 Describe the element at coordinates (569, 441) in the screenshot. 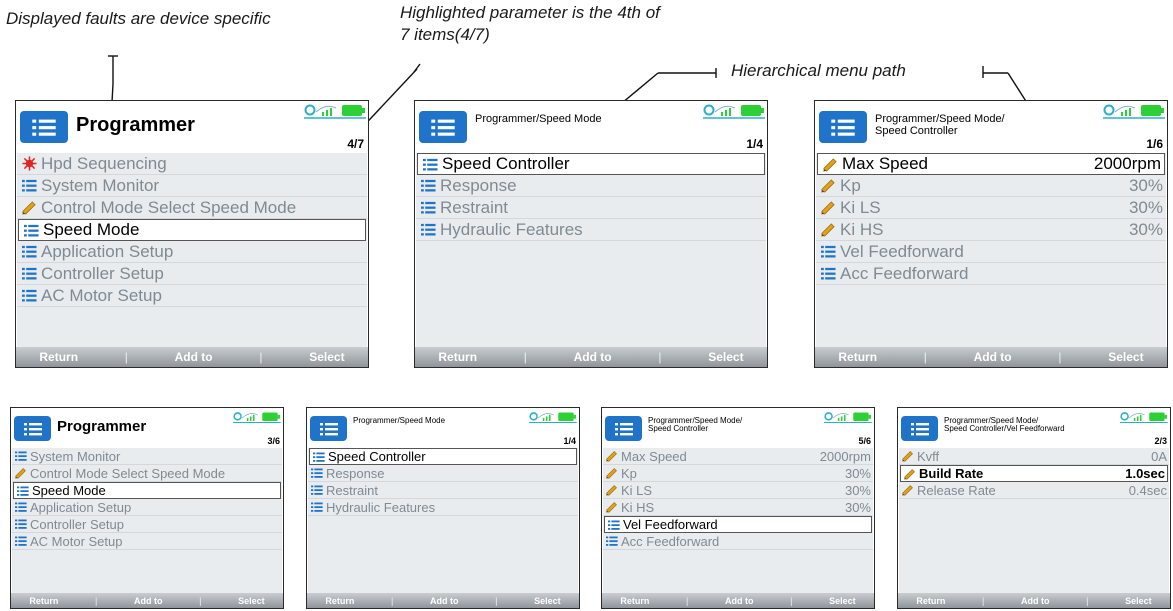

I see `item-counter: 1/4` at that location.